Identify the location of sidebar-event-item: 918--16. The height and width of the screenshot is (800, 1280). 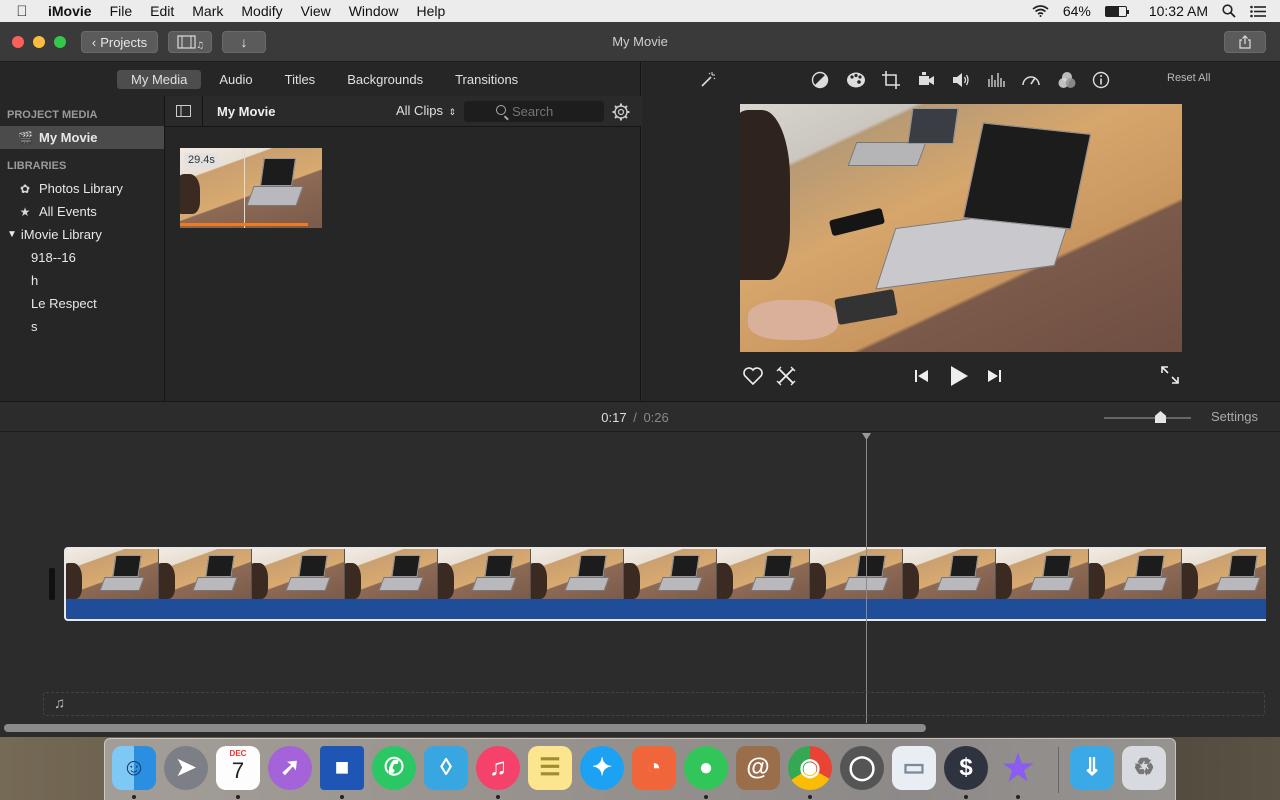
(82, 257).